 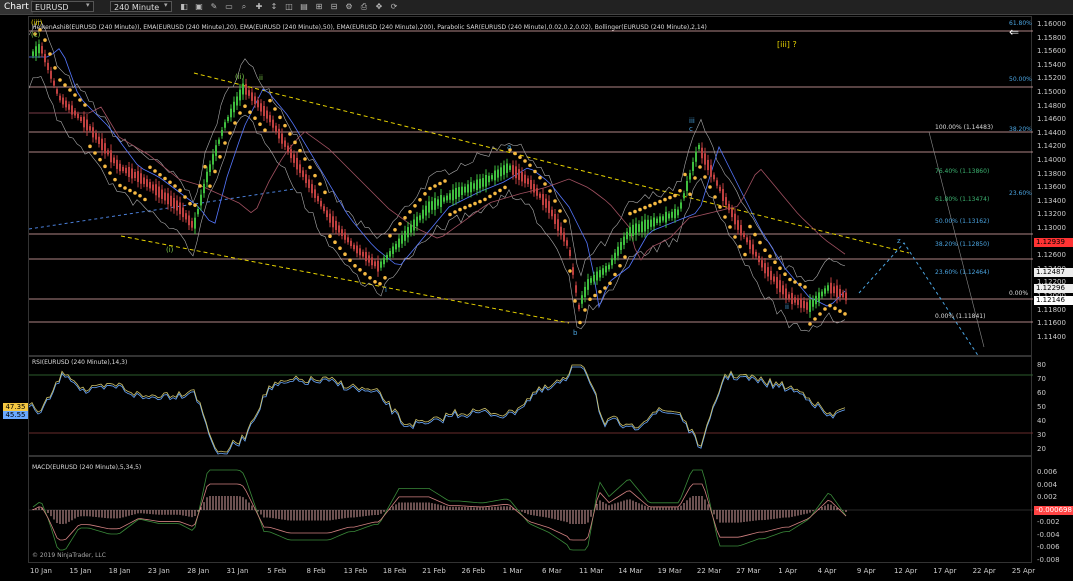 What do you see at coordinates (274, 7) in the screenshot?
I see `toolbar-tool-icon: ↕` at bounding box center [274, 7].